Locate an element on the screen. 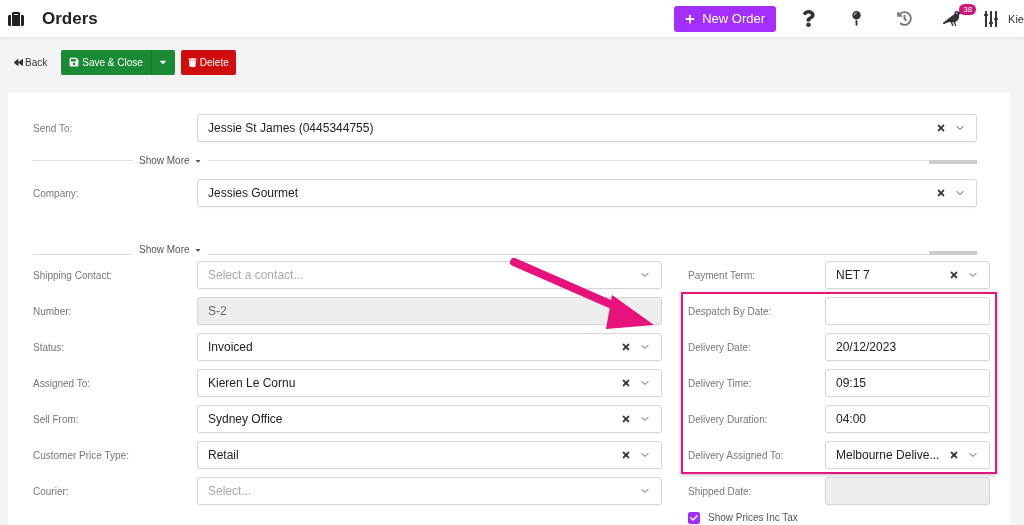 The image size is (1024, 525). field-label: Courier: is located at coordinates (51, 491).